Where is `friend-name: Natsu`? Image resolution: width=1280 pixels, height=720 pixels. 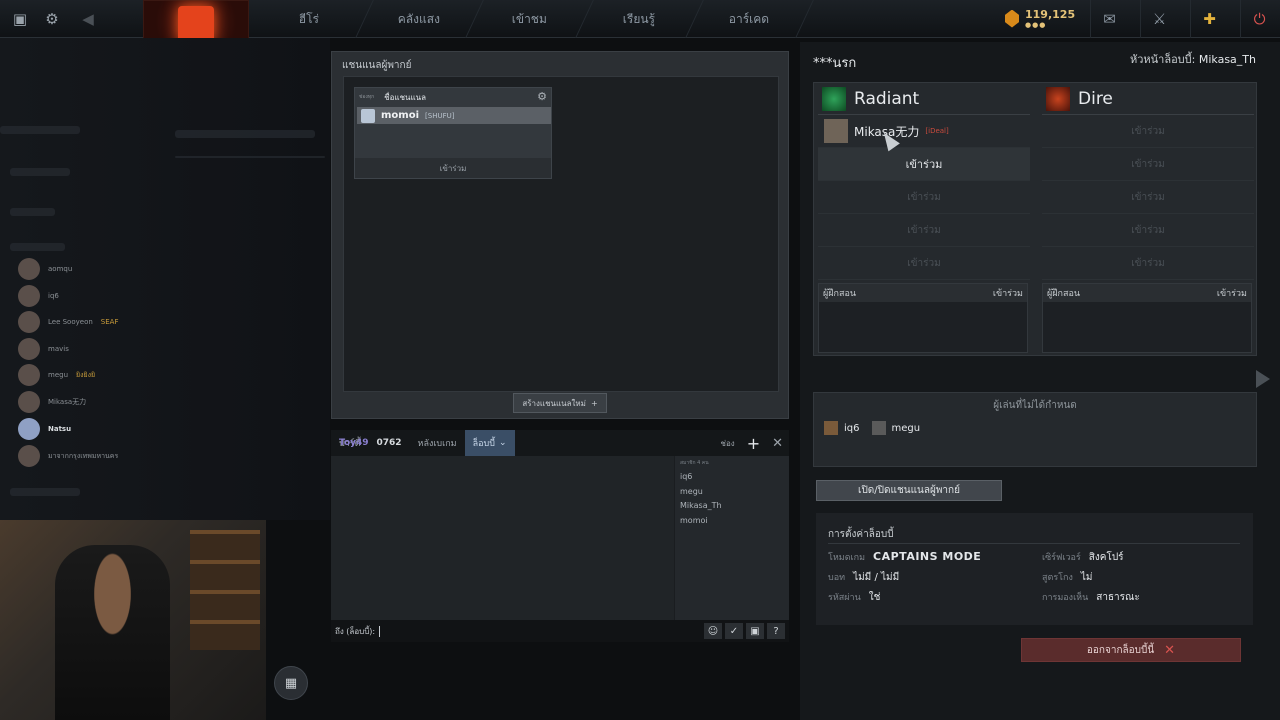 friend-name: Natsu is located at coordinates (60, 429).